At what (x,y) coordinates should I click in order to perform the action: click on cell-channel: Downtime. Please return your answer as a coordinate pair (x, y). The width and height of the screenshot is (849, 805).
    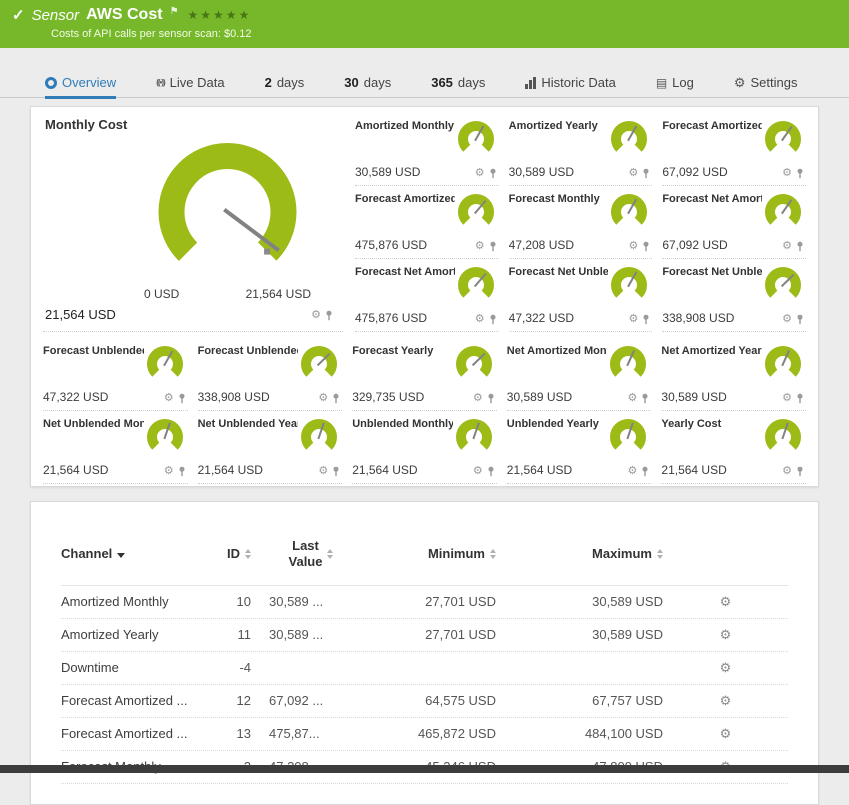
    Looking at the image, I should click on (90, 667).